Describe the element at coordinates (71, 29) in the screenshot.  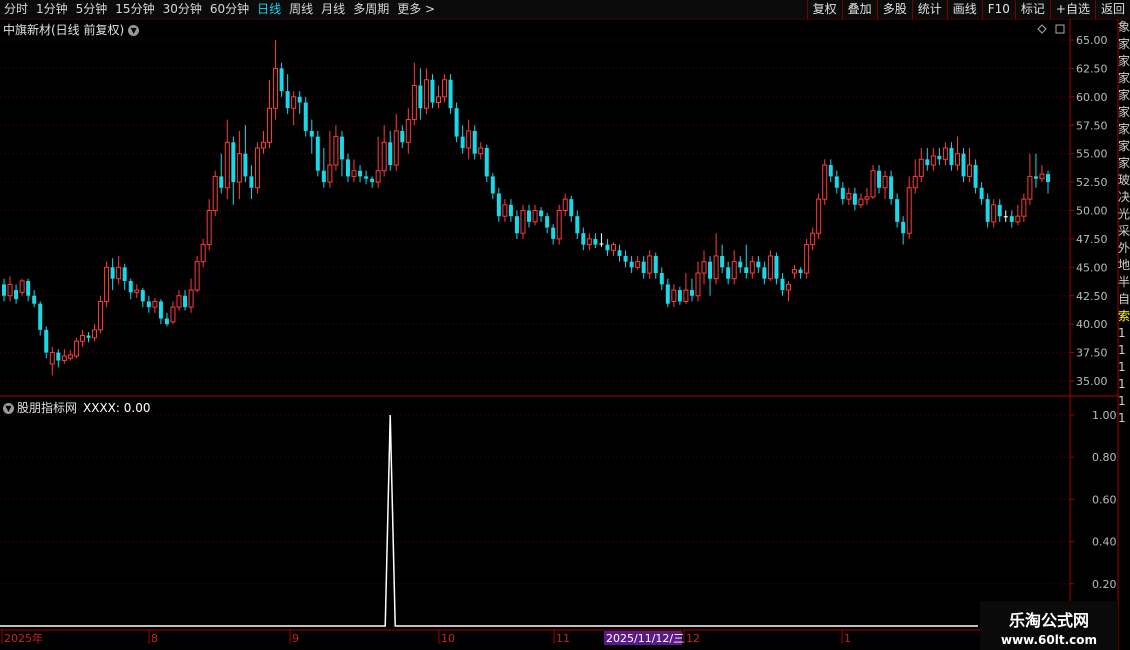
I see `main-chart-title: 中旗新材(日线 前复权) ▼` at that location.